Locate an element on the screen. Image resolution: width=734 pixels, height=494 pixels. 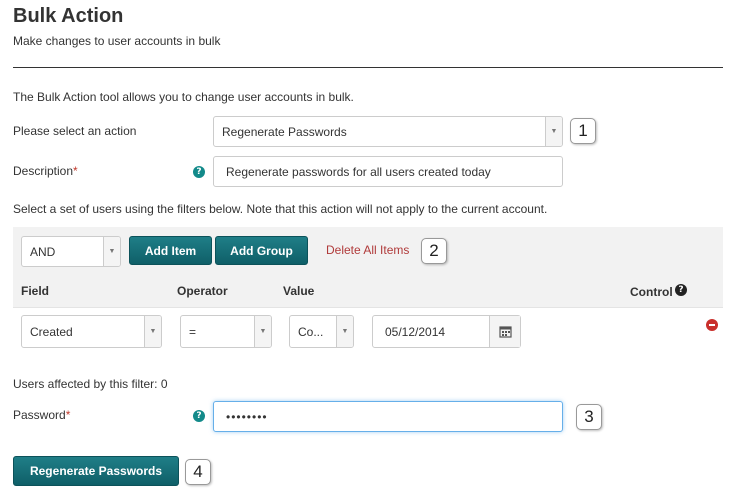
regenerate-passwords-button: Regenerate Passwords is located at coordinates (96, 471).